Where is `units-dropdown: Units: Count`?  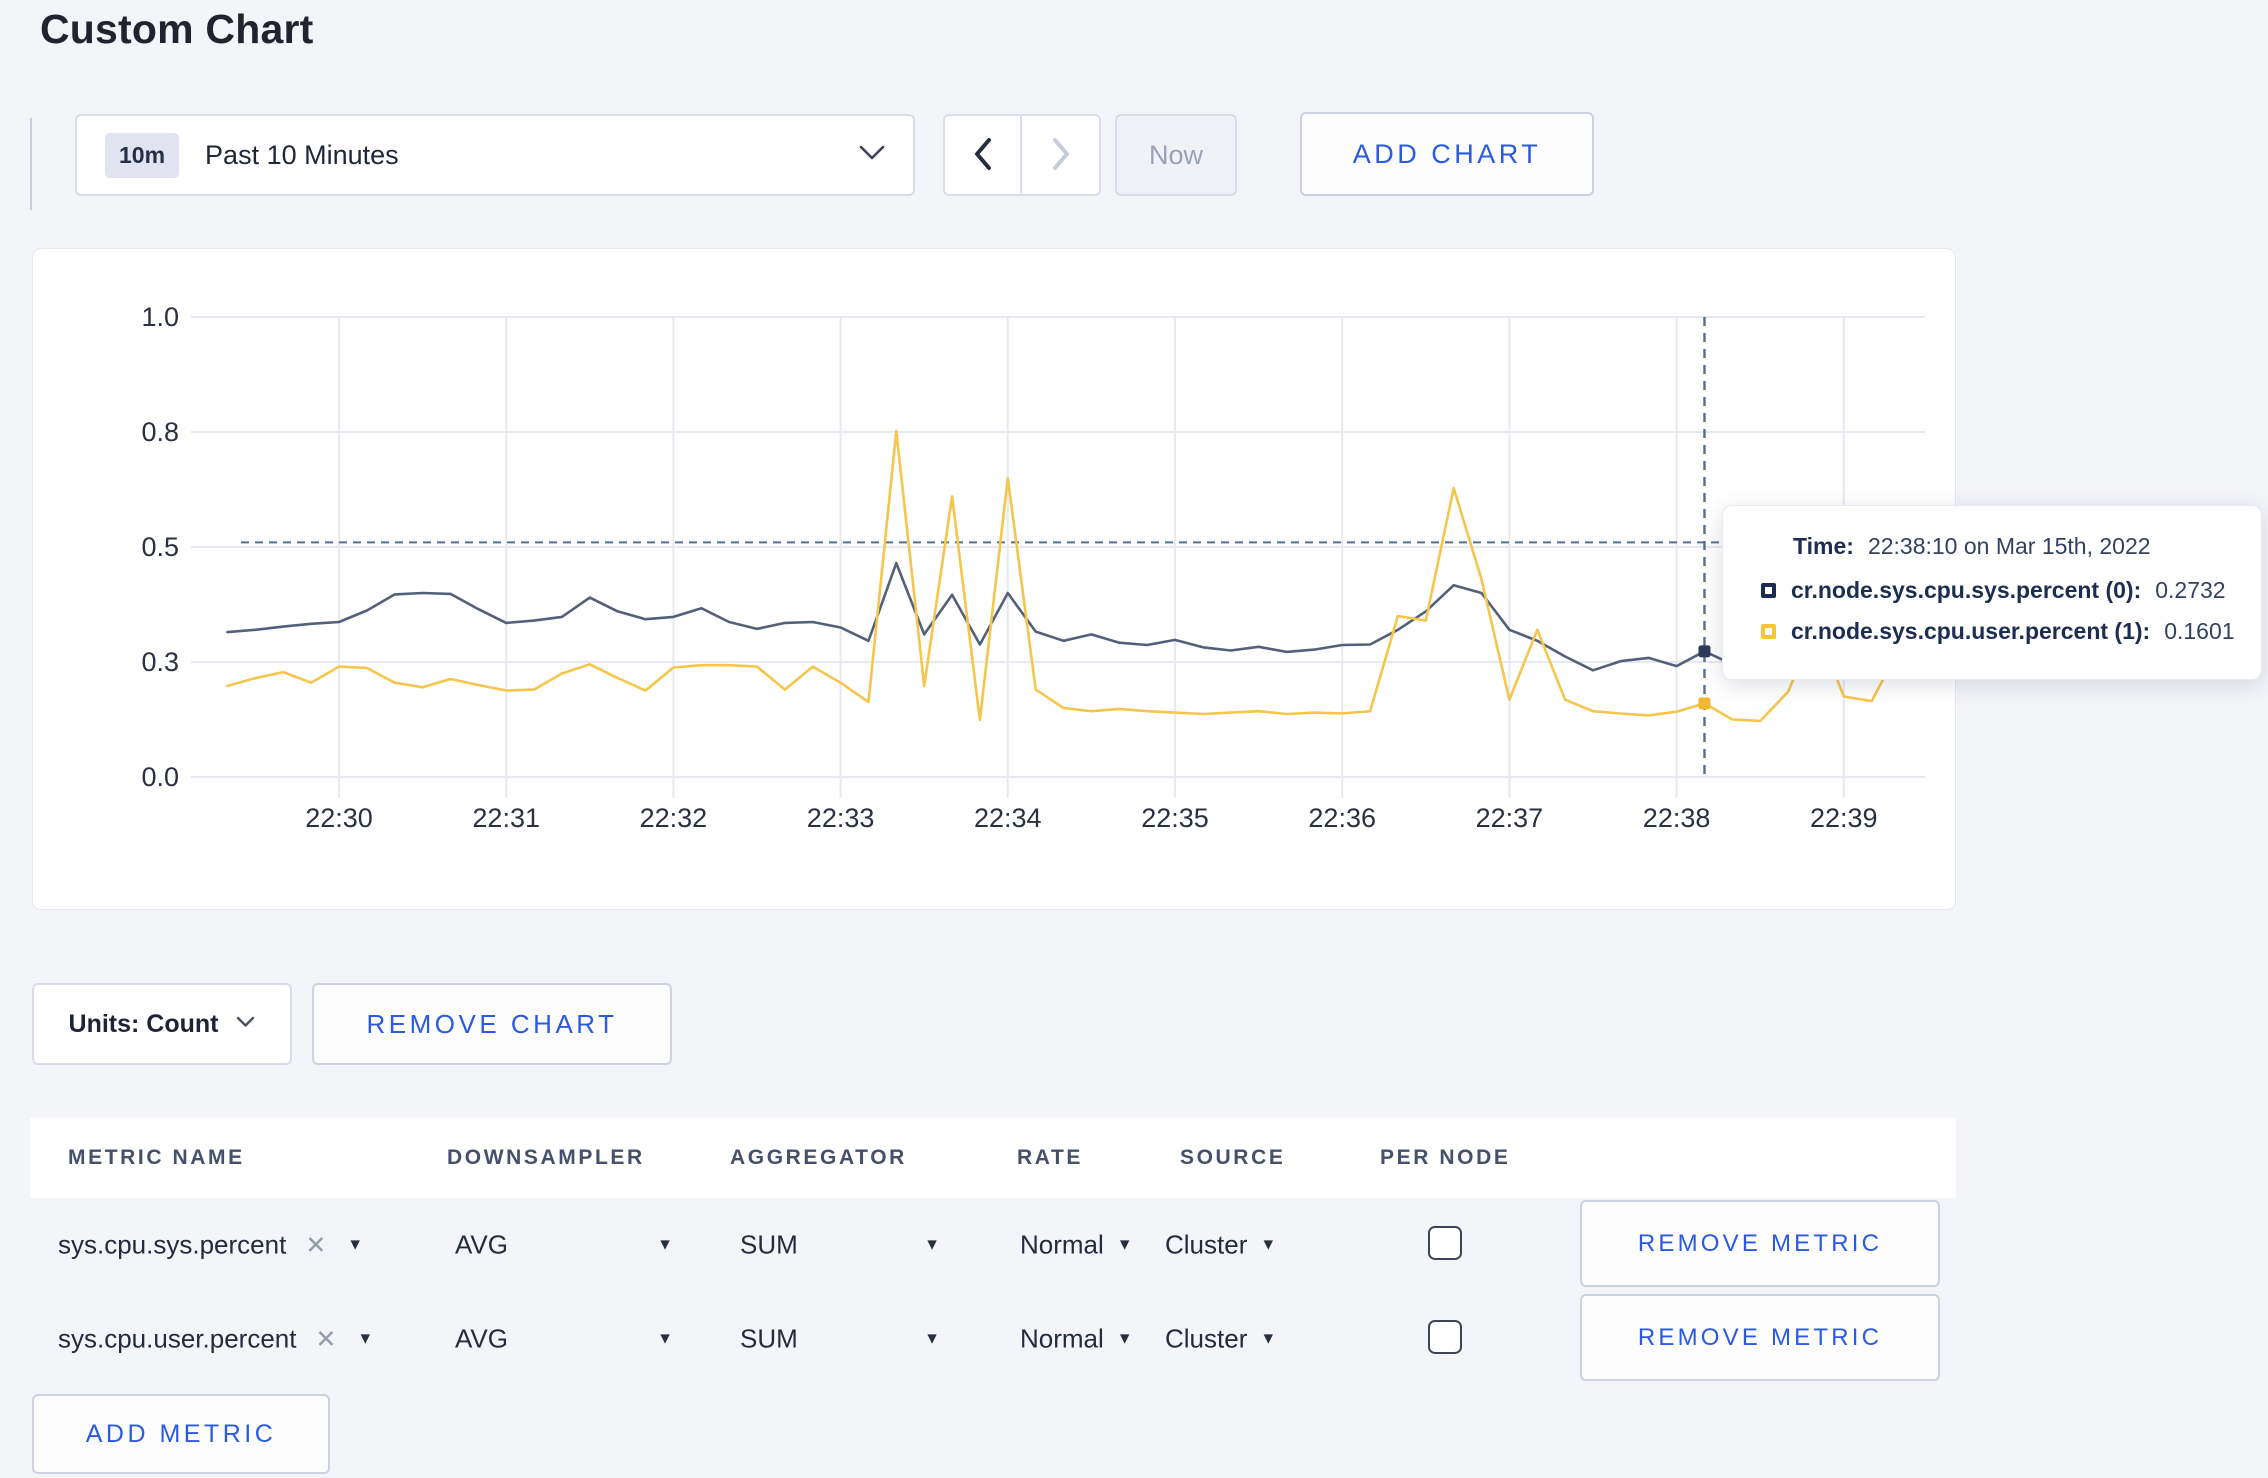 units-dropdown: Units: Count is located at coordinates (162, 1024).